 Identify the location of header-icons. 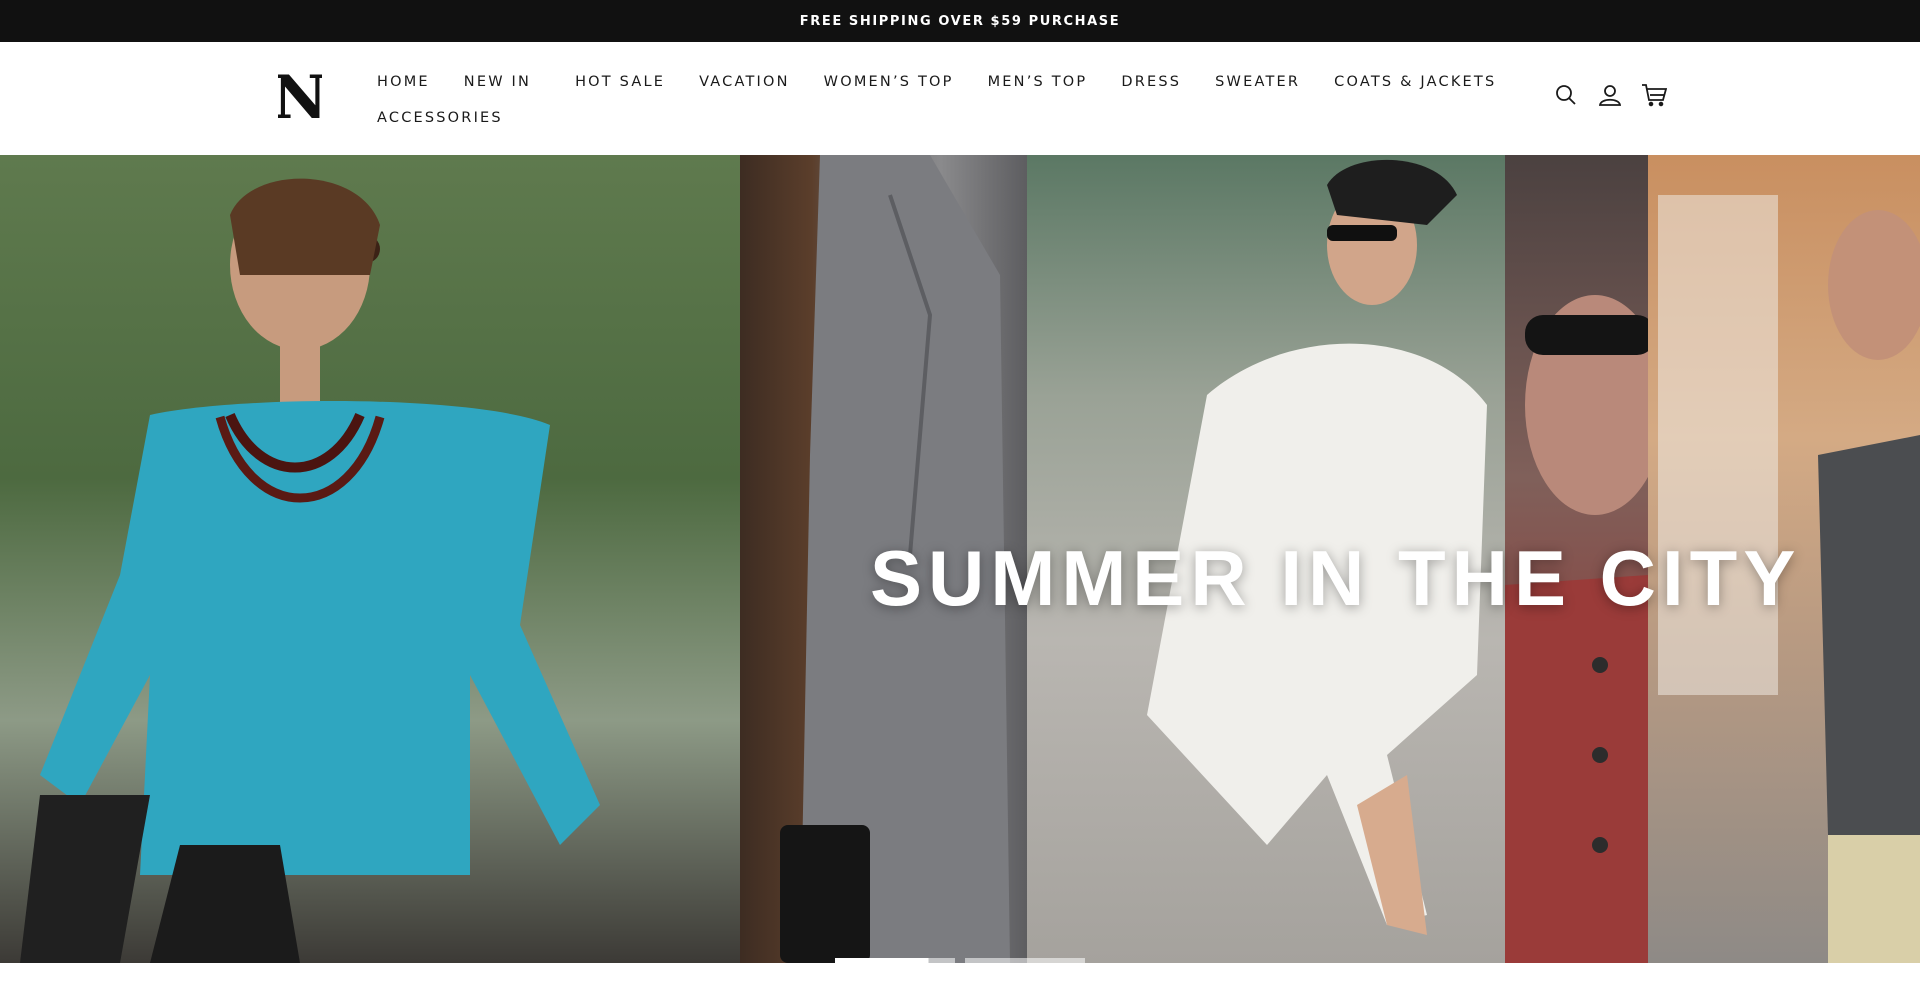
(1618, 95).